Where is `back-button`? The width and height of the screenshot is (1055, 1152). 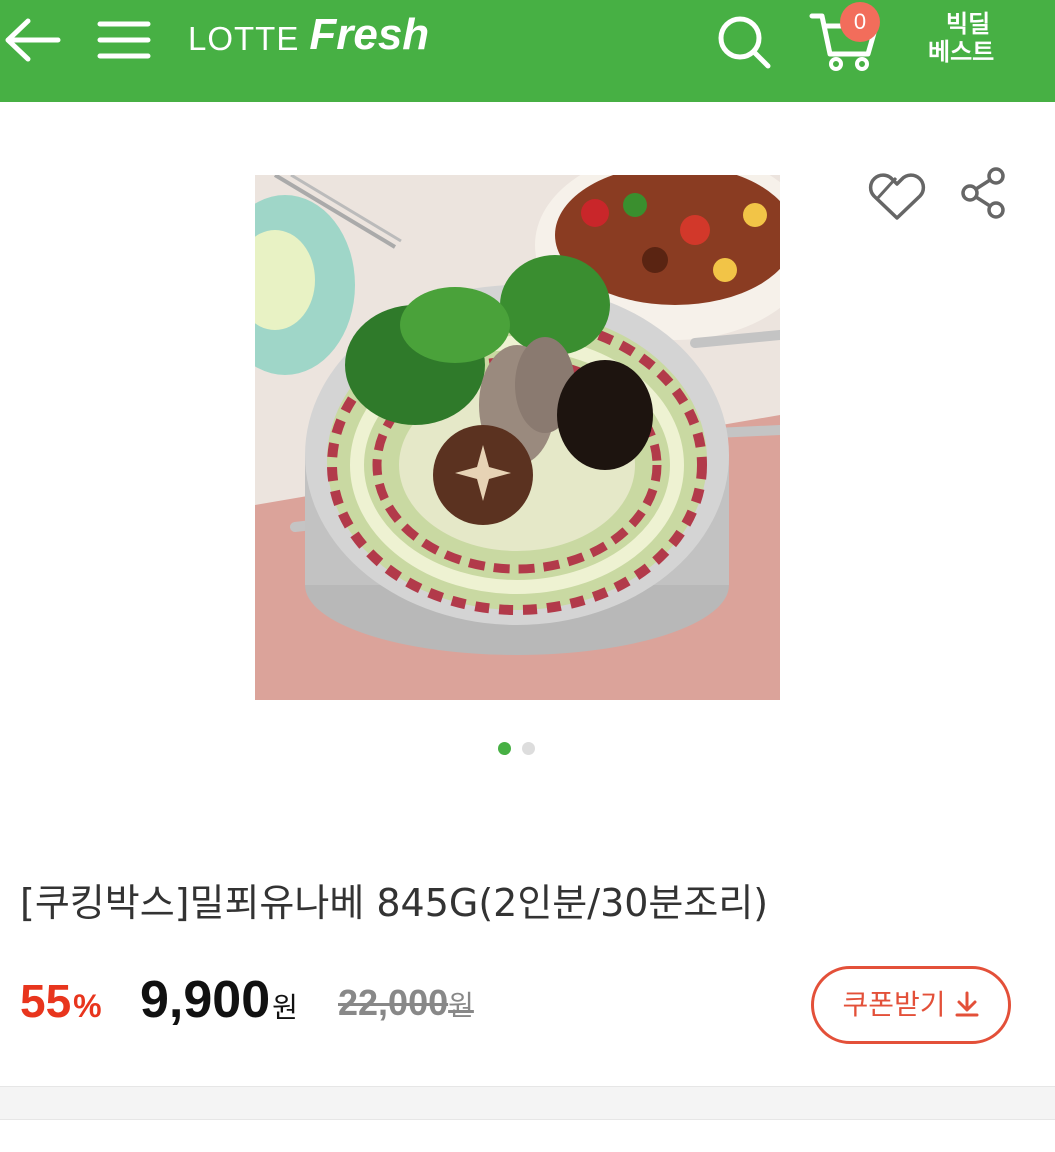 back-button is located at coordinates (34, 40).